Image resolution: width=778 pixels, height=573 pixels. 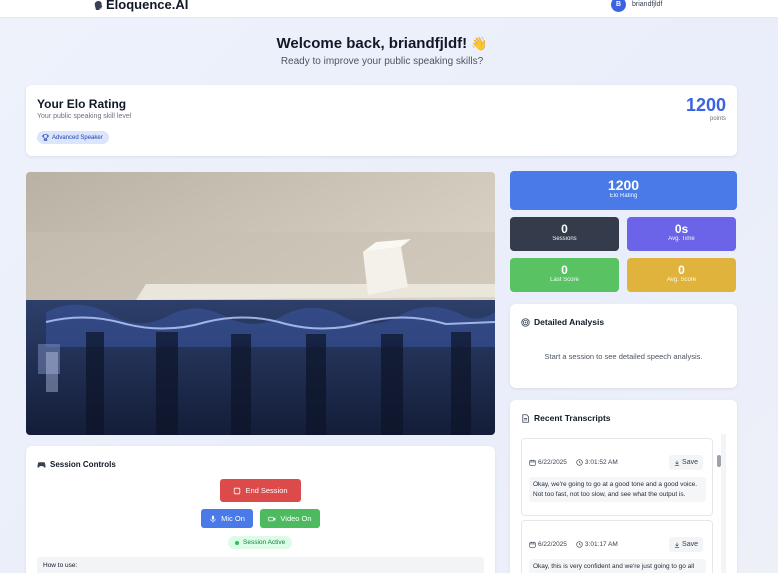 I want to click on document-icon, so click(x=525, y=418).